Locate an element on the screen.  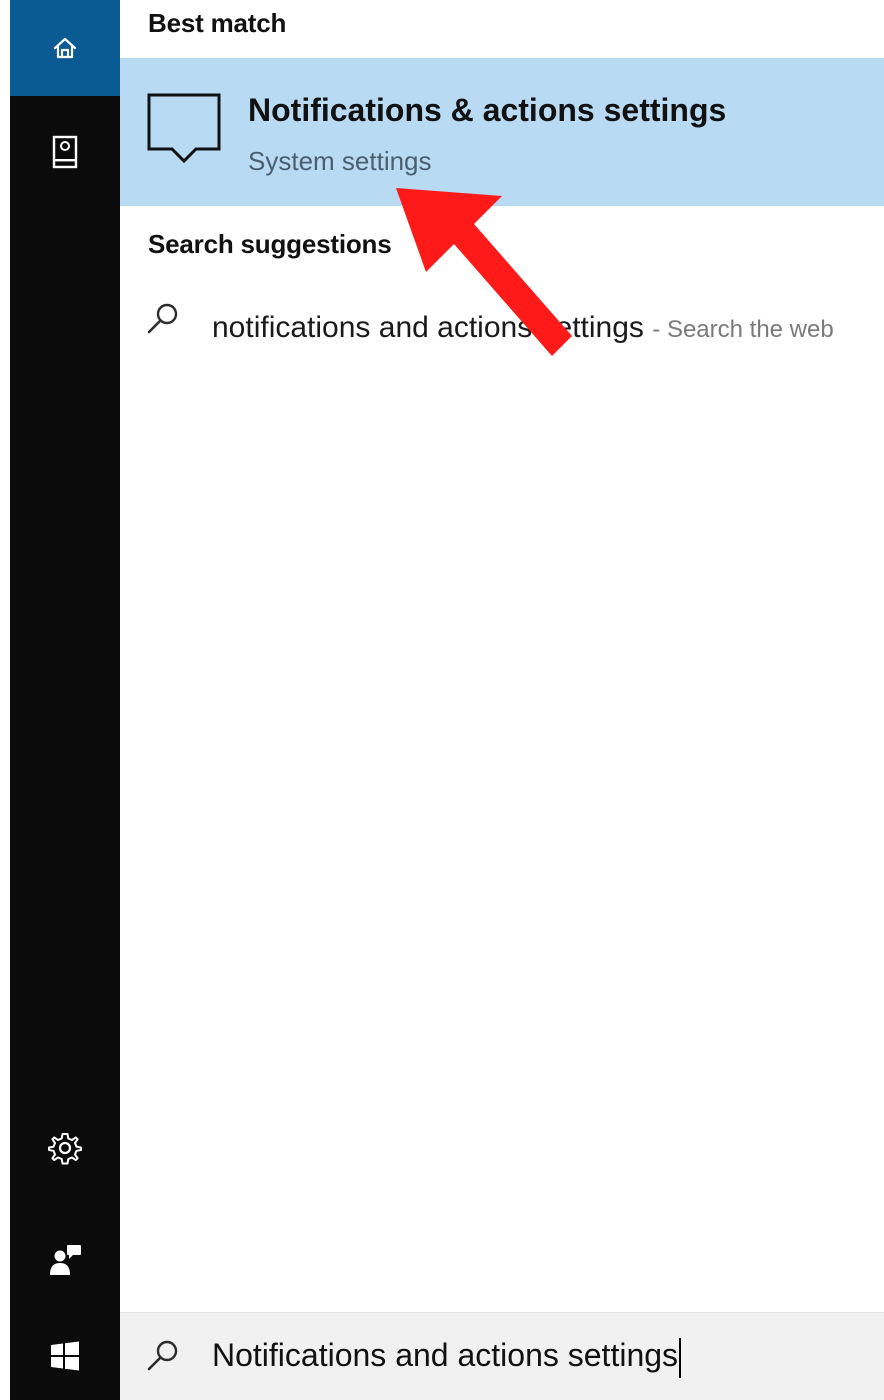
settings-gear-icon is located at coordinates (65, 1149).